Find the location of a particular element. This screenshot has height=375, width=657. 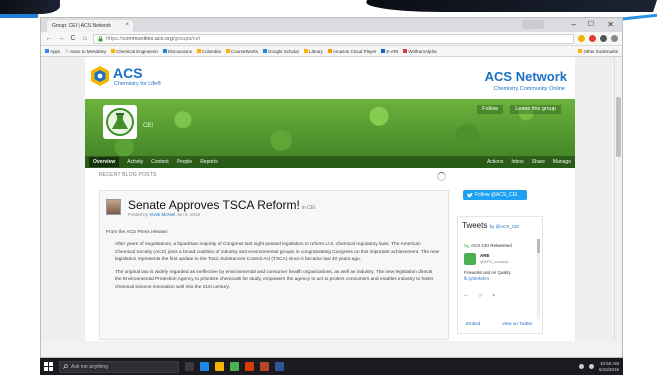

post-meta: Posted by Vivek McNeil Jun 8, 2016 is located at coordinates (164, 214).